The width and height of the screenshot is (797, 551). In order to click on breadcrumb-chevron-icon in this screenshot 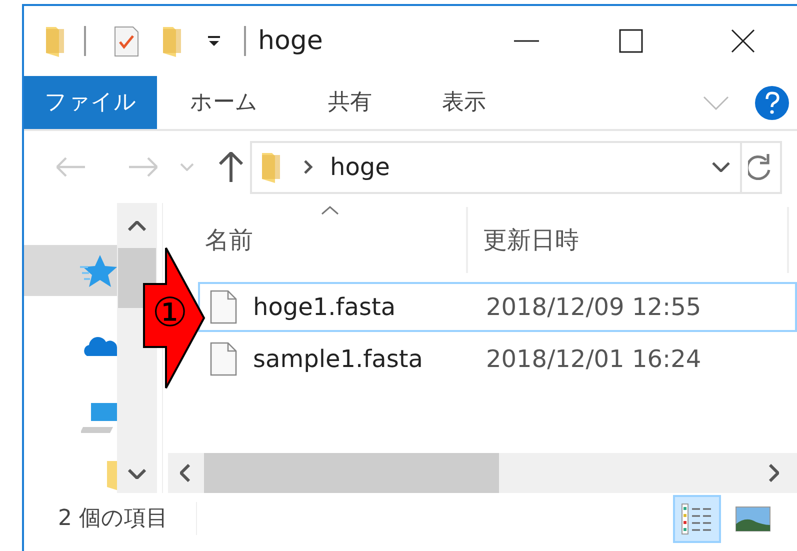, I will do `click(308, 167)`.